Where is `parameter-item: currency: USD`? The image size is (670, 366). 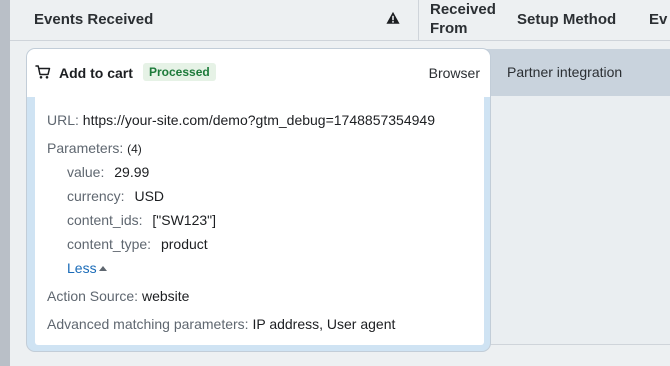
parameter-item: currency: USD is located at coordinates (115, 196).